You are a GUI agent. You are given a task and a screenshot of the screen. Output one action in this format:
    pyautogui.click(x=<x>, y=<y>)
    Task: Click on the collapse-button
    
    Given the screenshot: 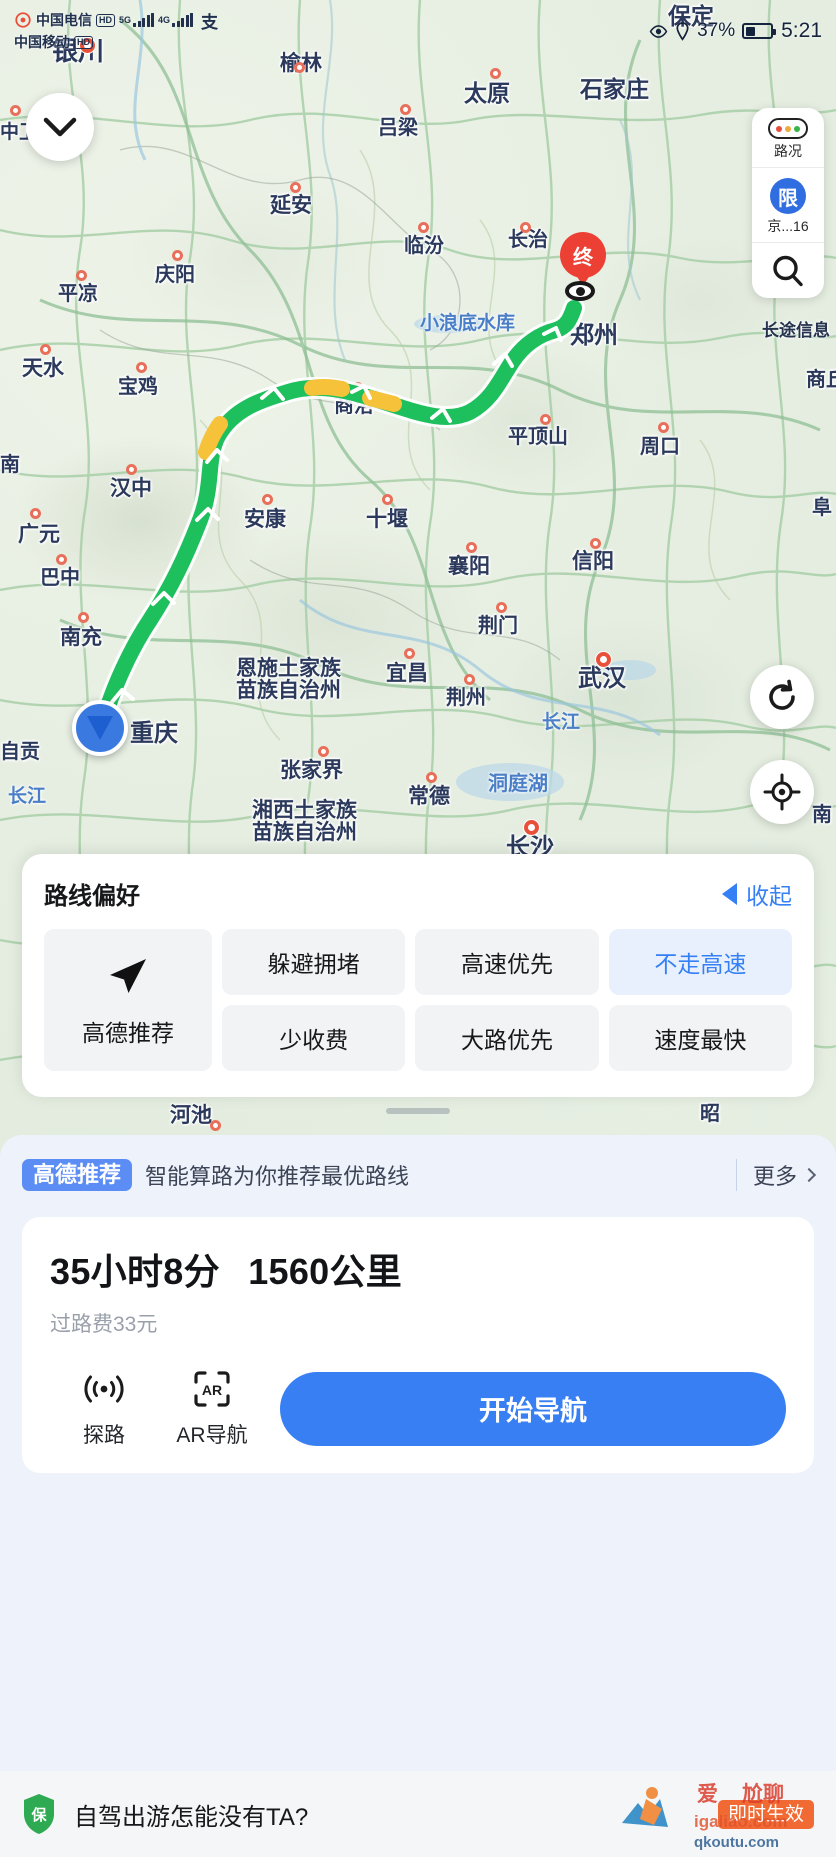 What is the action you would take?
    pyautogui.click(x=60, y=127)
    